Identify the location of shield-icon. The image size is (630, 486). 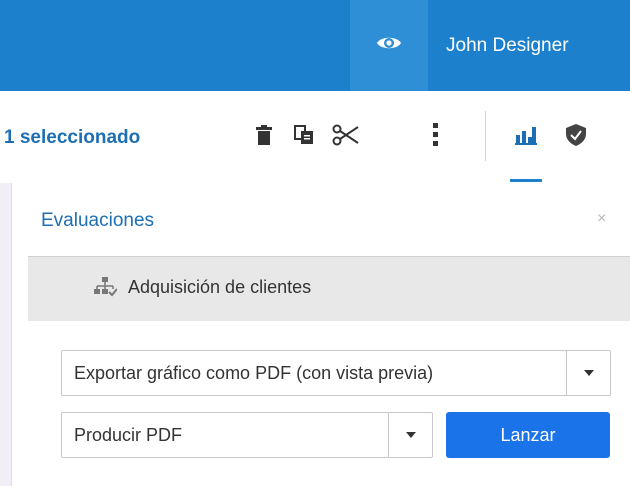
(576, 137).